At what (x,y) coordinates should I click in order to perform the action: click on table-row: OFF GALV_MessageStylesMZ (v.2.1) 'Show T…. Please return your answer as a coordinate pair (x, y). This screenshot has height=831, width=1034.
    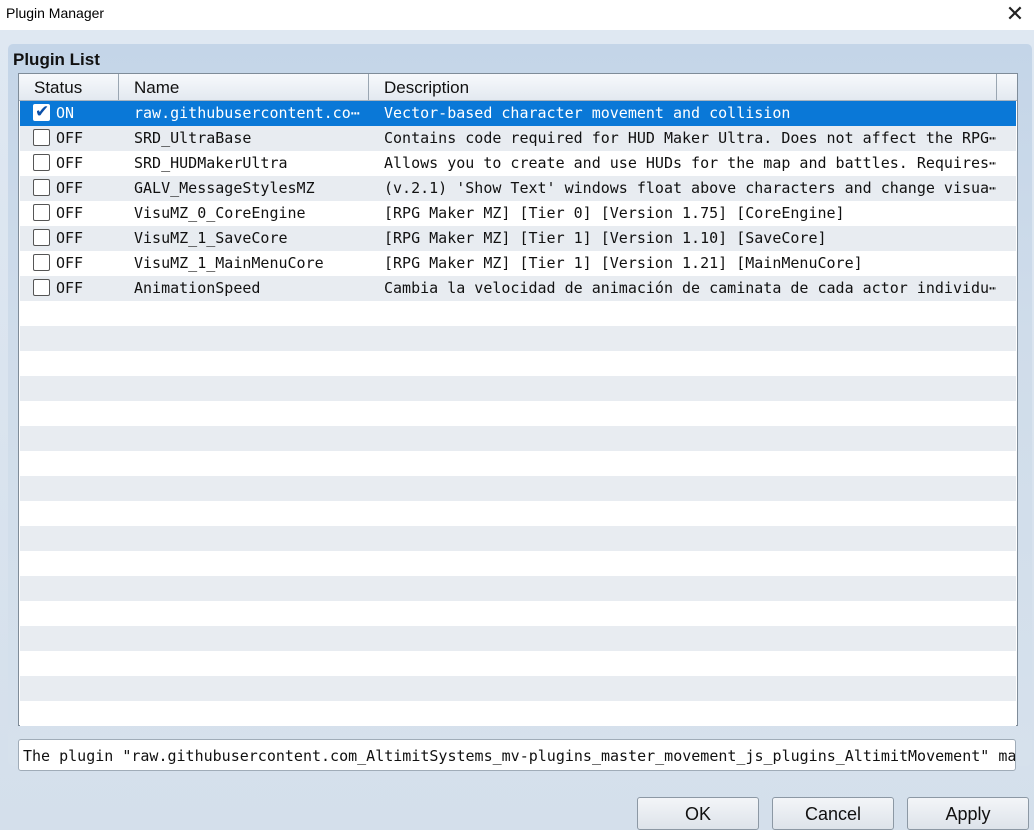
    Looking at the image, I should click on (518, 188).